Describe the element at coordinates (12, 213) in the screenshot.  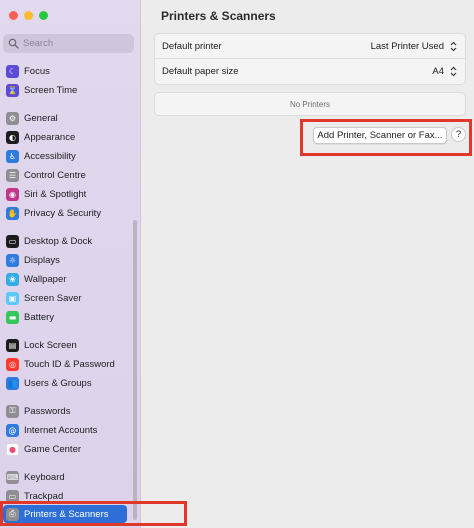
I see `hand-icon: ✋` at that location.